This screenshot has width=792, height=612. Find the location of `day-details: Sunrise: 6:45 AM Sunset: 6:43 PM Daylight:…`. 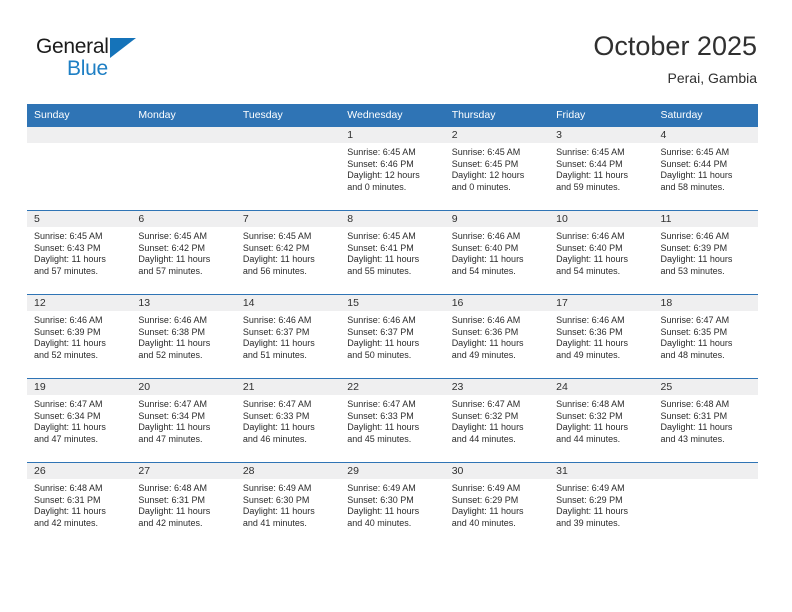

day-details: Sunrise: 6:45 AM Sunset: 6:43 PM Daylight:… is located at coordinates (79, 252).